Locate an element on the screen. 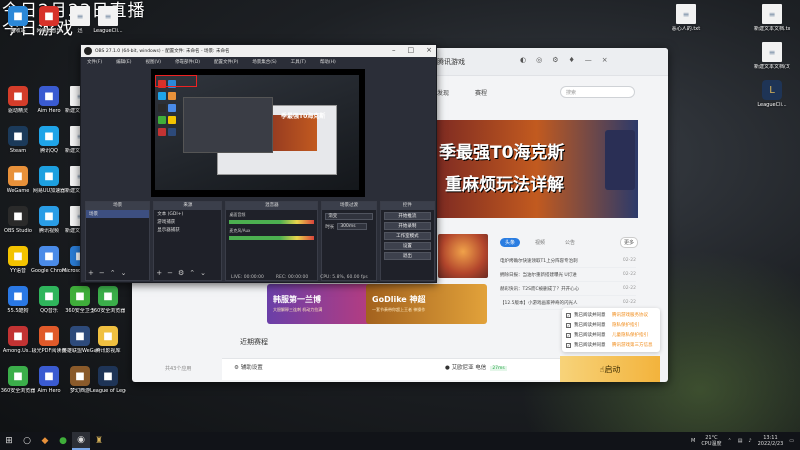 The image size is (800, 450). agreement-link: 儿童隐私保护指引 is located at coordinates (630, 335).